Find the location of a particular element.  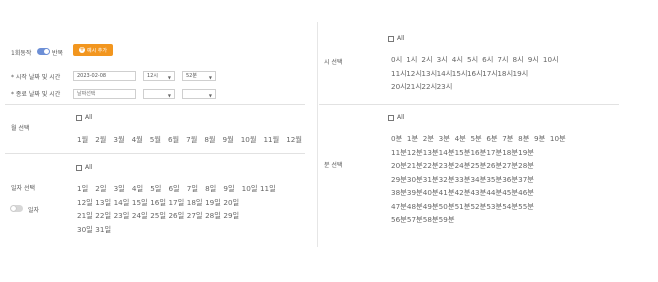

end-minute-select: ▼ is located at coordinates (199, 94).